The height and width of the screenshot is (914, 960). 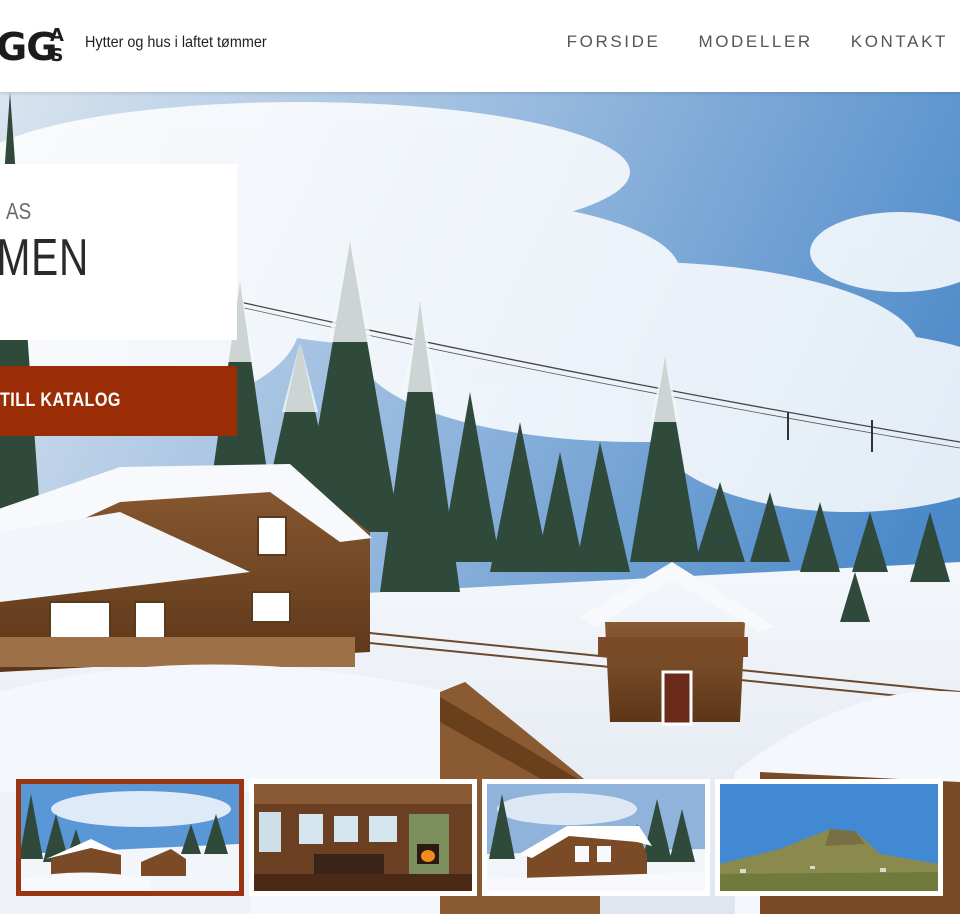 I want to click on thumbnail-cabin-interior, so click(x=363, y=837).